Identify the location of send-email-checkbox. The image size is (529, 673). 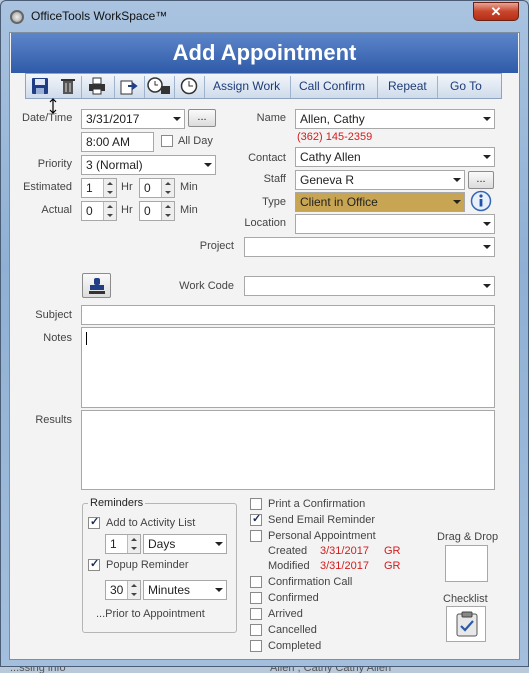
(256, 519).